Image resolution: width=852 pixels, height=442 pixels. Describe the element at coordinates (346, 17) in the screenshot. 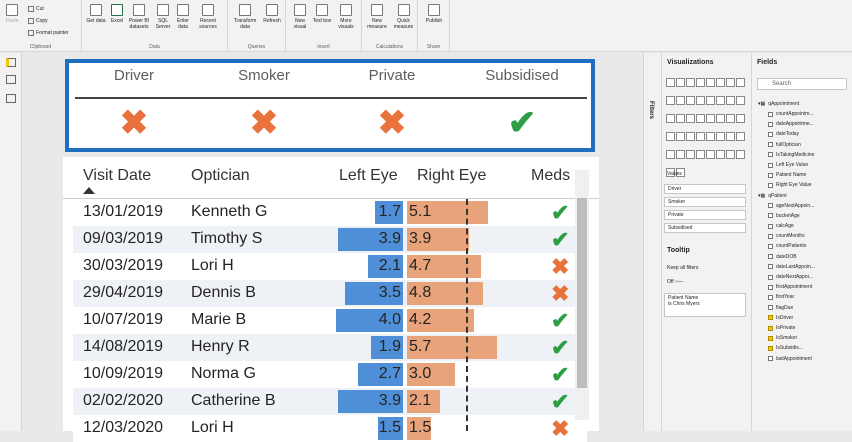

I see `more-visuals-button: More visuals` at that location.